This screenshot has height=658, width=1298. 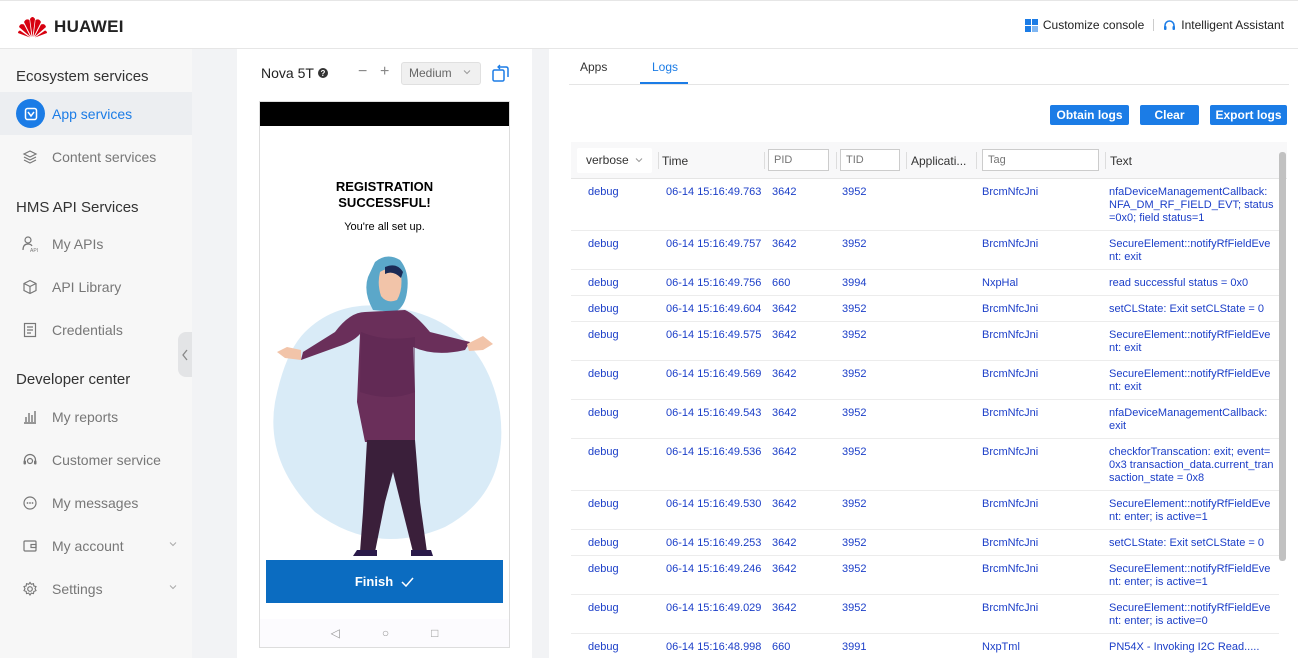 I want to click on export-logs-button: Export logs, so click(x=1248, y=115).